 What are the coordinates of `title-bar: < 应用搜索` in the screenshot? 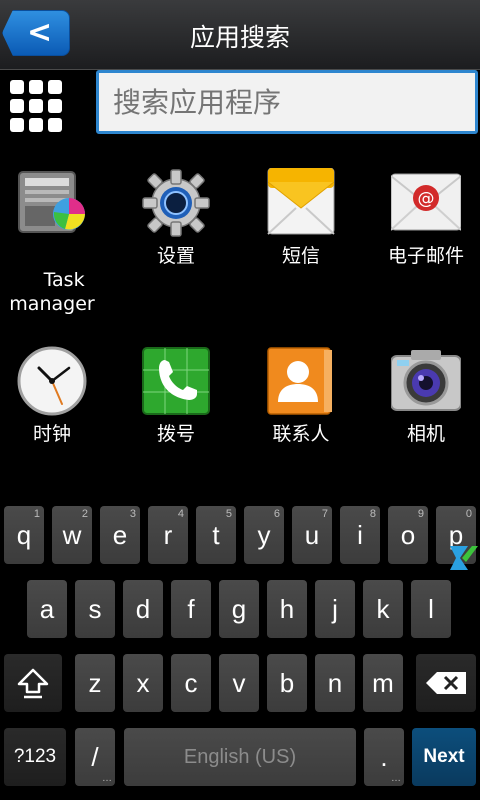 It's located at (240, 35).